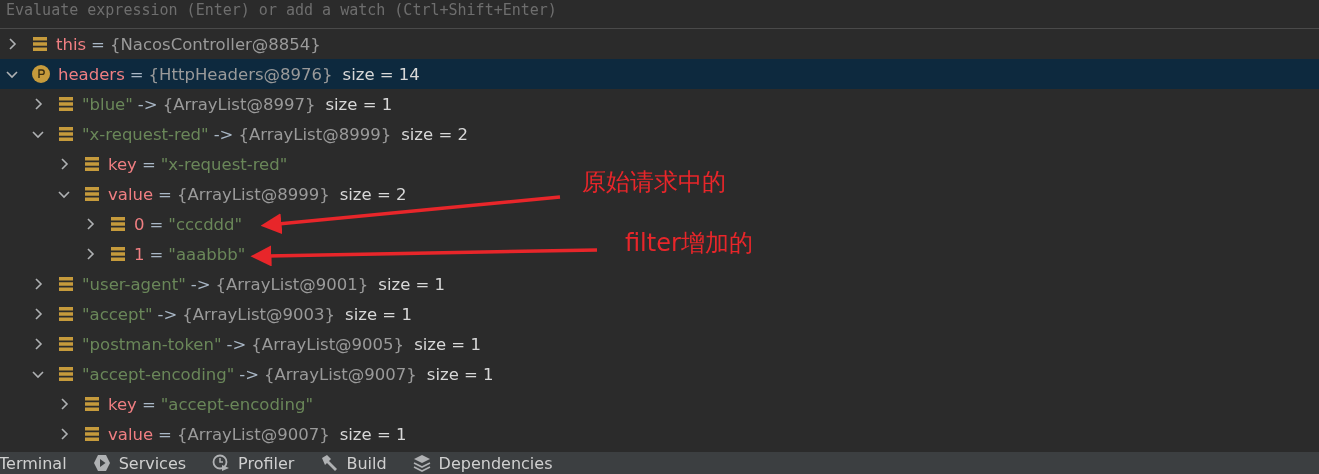 Image resolution: width=1319 pixels, height=474 pixels. Describe the element at coordinates (236, 404) in the screenshot. I see `variable-value: "accept-encoding"` at that location.